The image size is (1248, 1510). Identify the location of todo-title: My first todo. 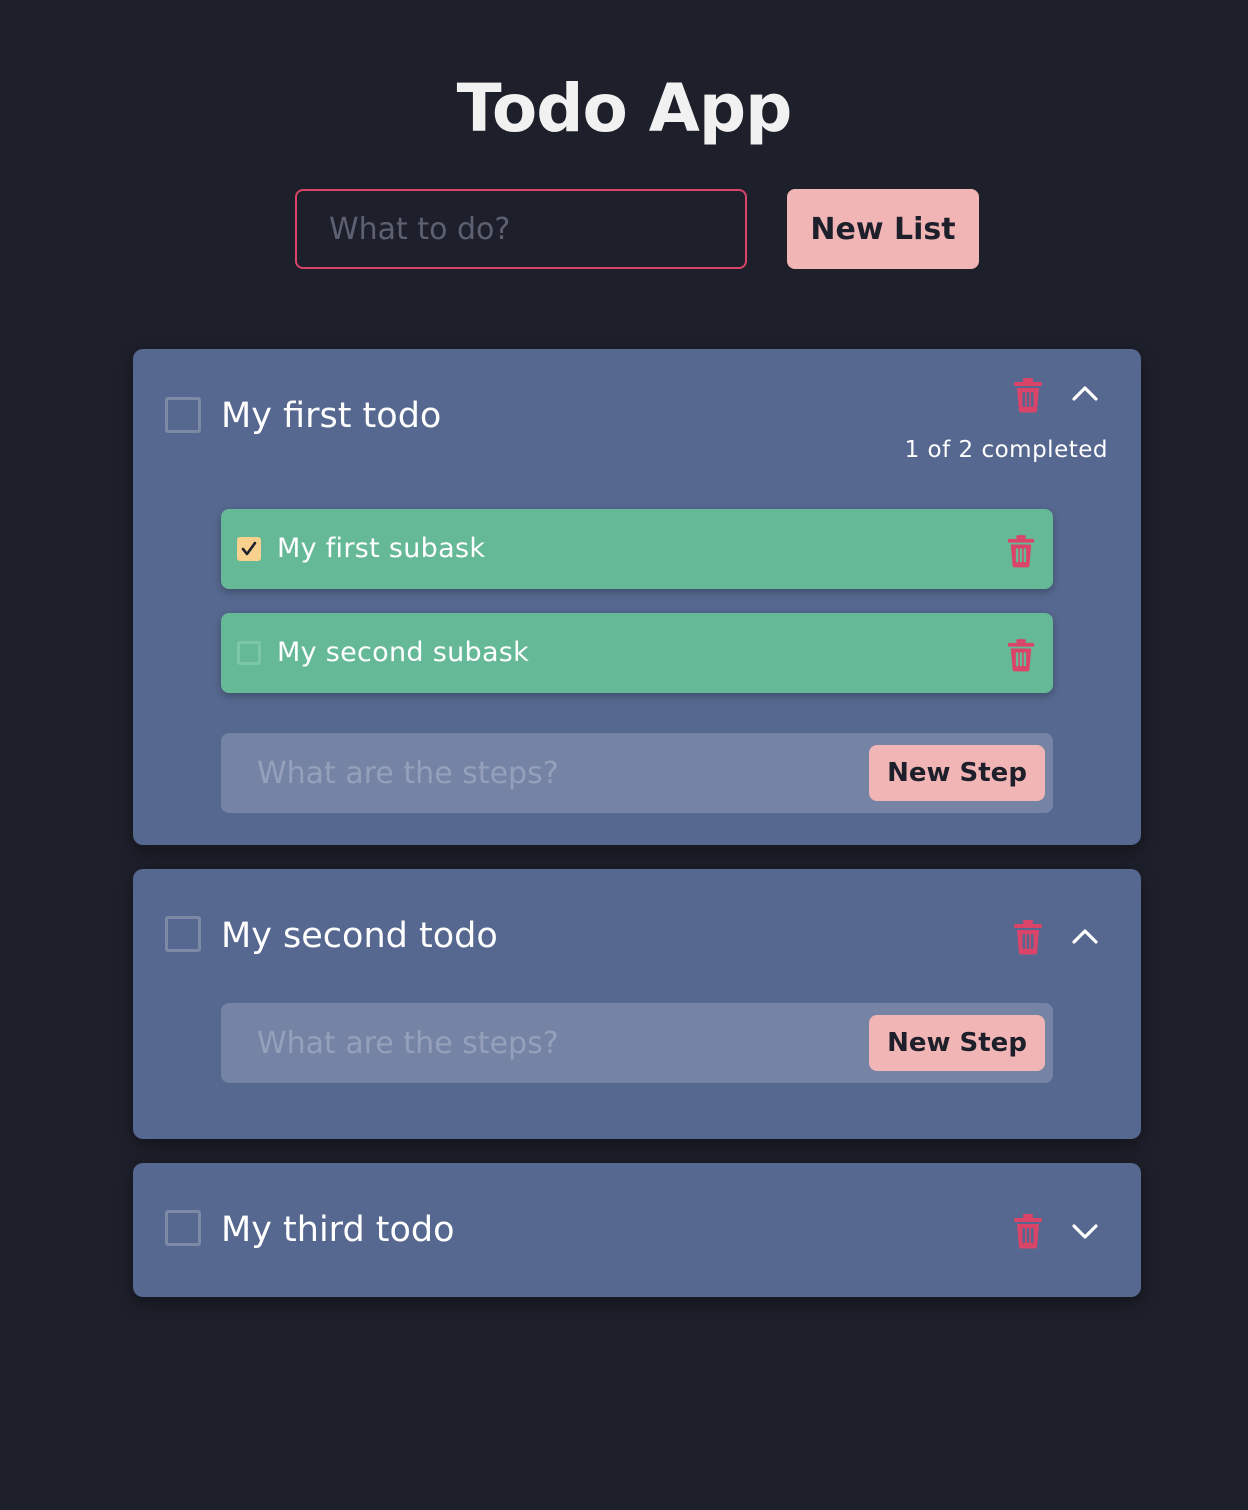
(331, 416).